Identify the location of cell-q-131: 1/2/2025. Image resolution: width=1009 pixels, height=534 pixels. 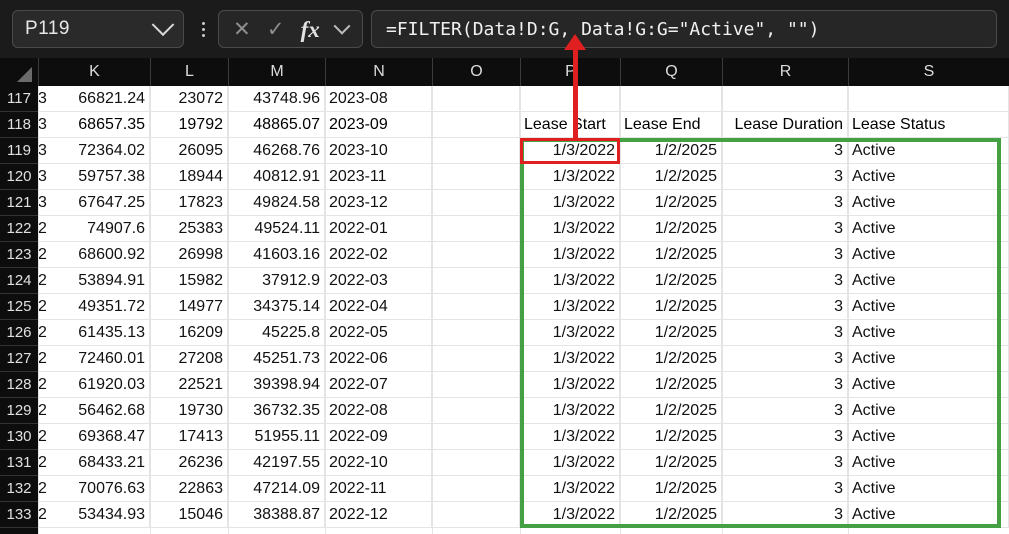
(671, 462).